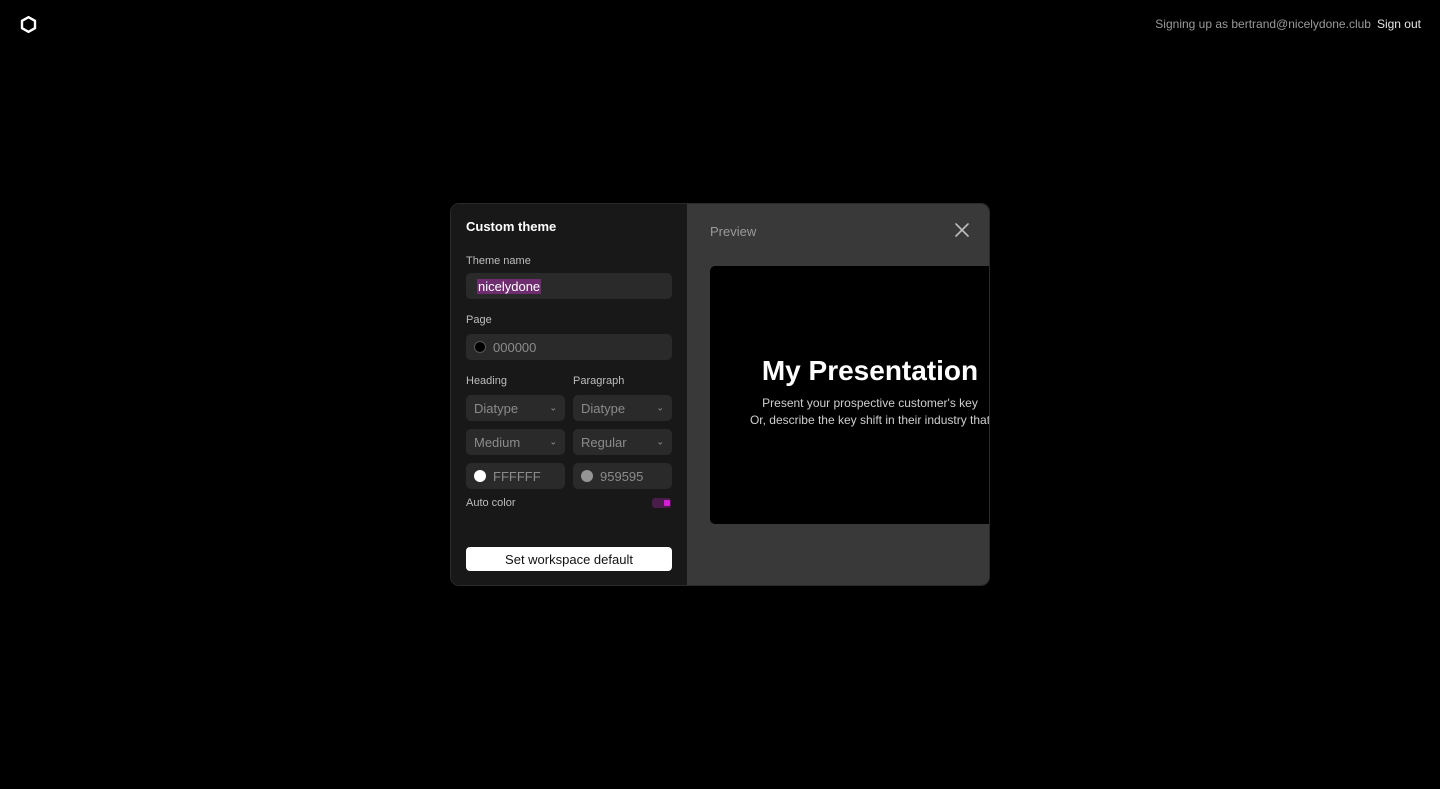 The width and height of the screenshot is (1440, 789). I want to click on page-color-input: 000000, so click(569, 347).